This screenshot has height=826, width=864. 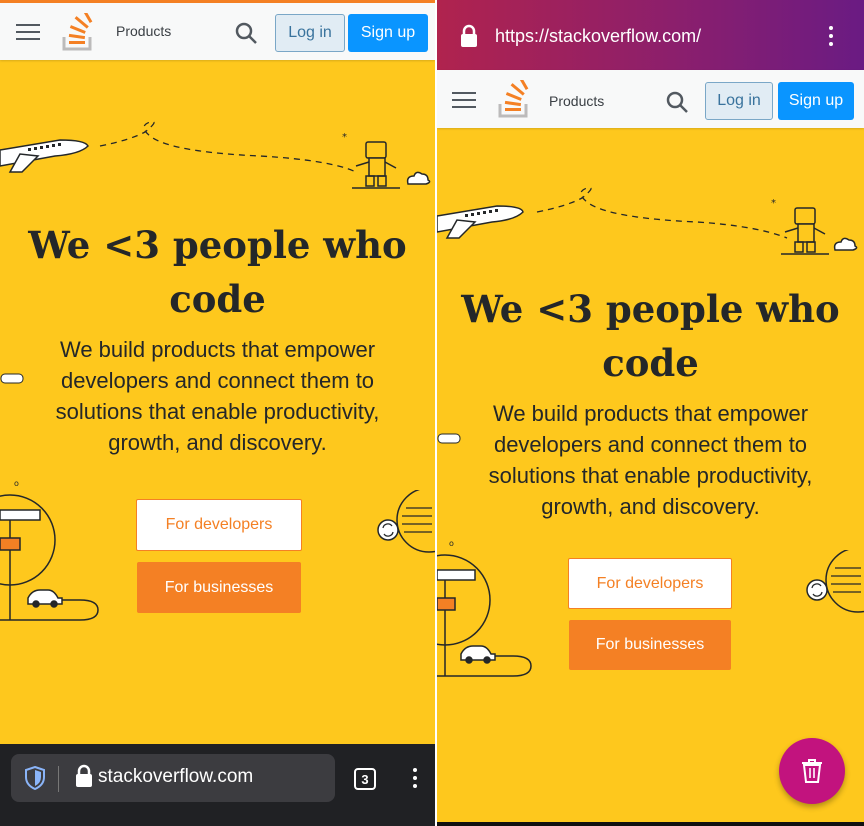 I want to click on delete-fab-button, so click(x=812, y=771).